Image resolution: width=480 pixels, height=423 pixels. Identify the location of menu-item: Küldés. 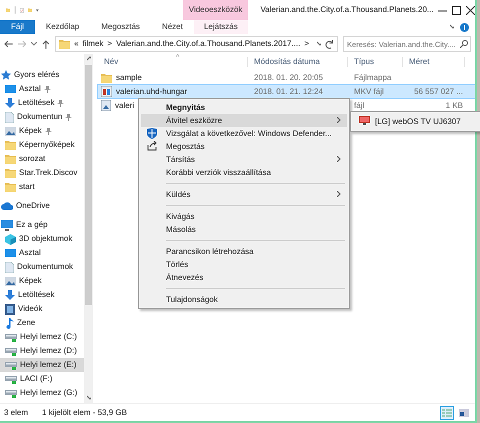
(244, 194).